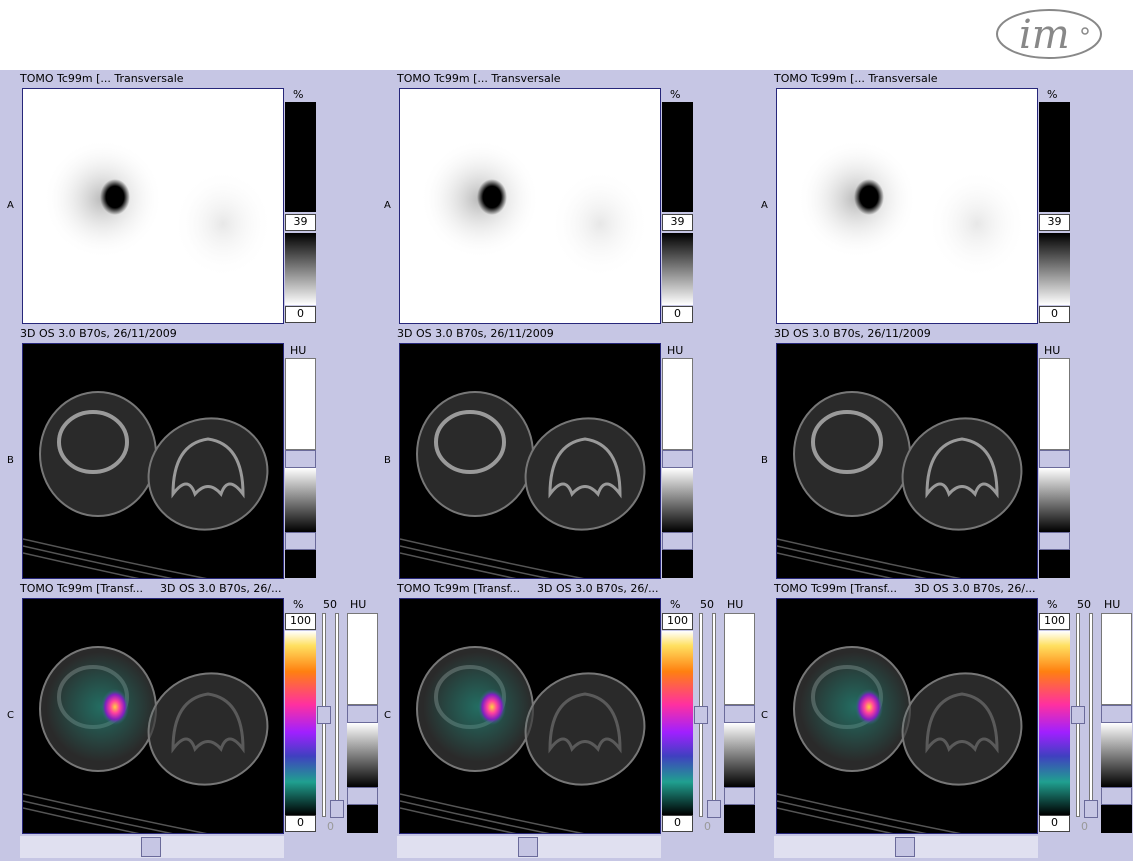 The width and height of the screenshot is (1133, 861). What do you see at coordinates (10, 715) in the screenshot?
I see `row-label-c: C` at bounding box center [10, 715].